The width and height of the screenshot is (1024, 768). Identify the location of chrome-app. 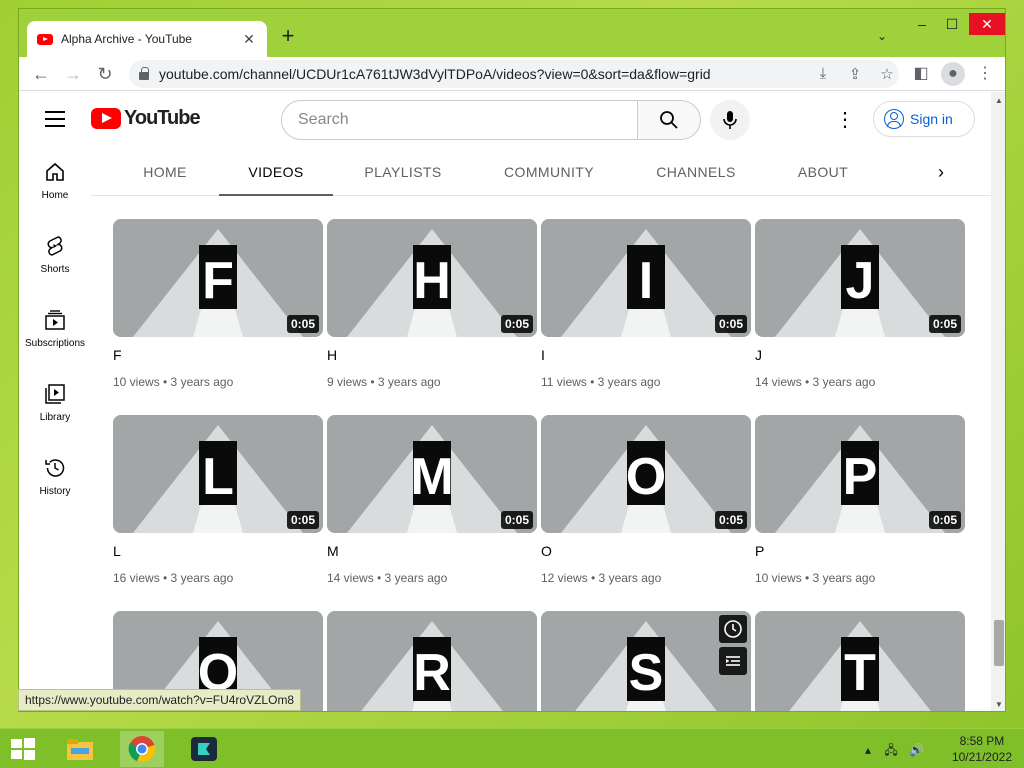
(142, 749).